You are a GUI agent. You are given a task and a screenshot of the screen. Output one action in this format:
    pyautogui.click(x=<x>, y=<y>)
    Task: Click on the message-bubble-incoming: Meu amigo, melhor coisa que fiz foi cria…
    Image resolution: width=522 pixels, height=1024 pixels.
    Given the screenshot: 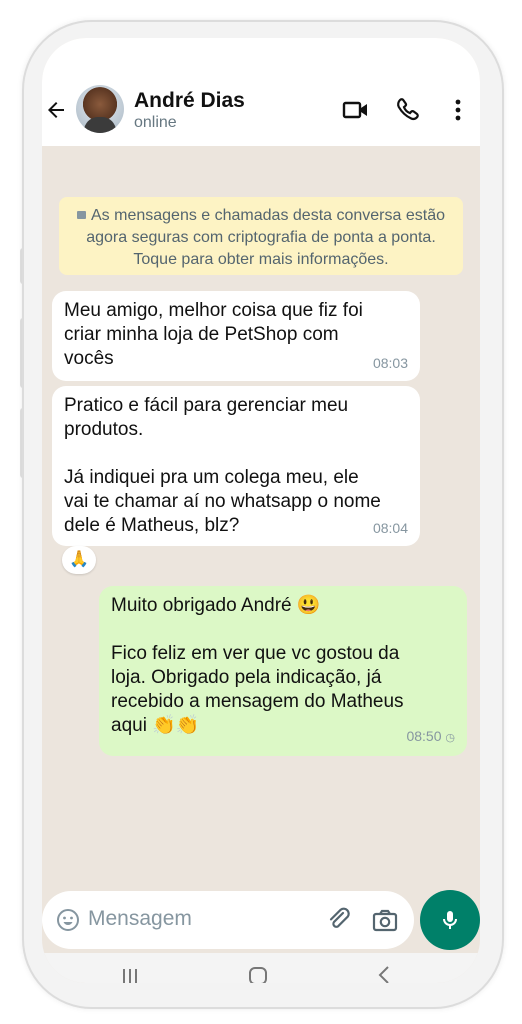 What is the action you would take?
    pyautogui.click(x=236, y=336)
    